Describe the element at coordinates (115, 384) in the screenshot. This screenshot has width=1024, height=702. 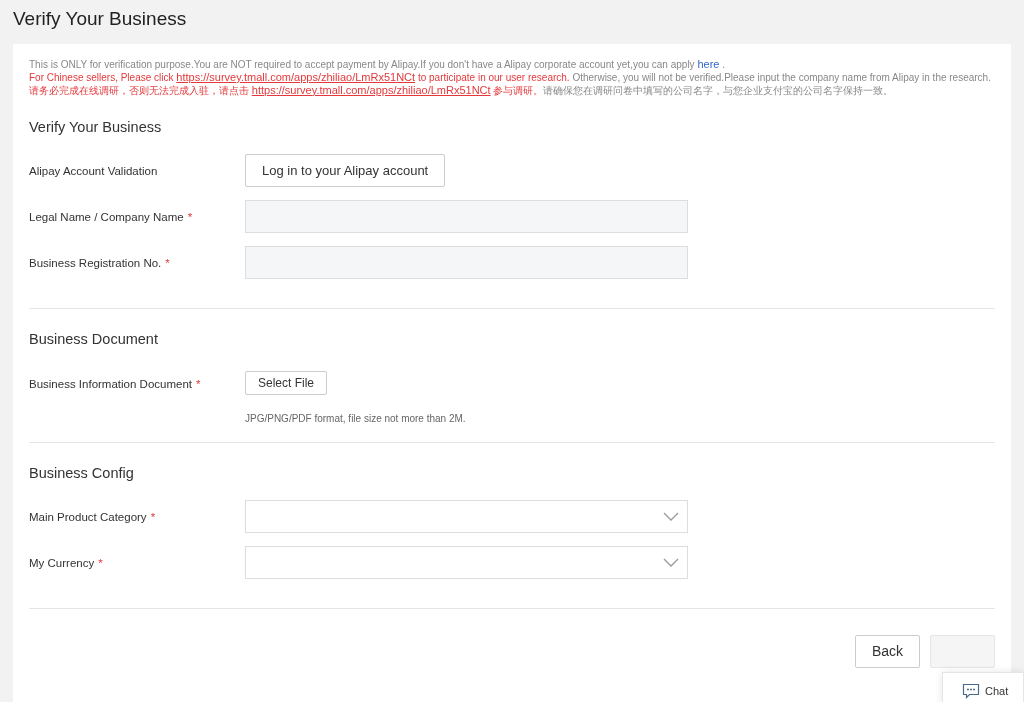
I see `field-label: Business Information Document *` at that location.